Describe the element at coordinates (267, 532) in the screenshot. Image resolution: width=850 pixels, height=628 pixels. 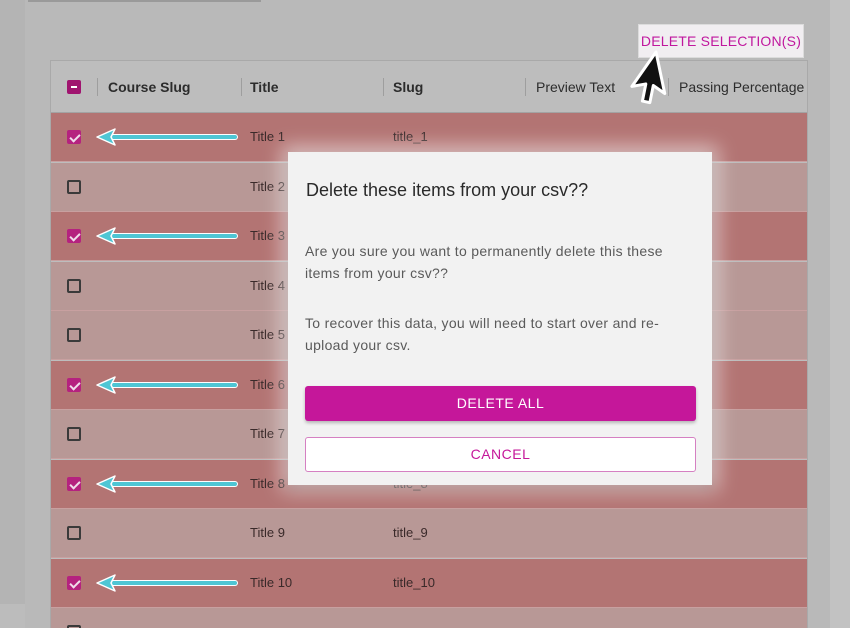
I see `cell-title: Title 9` at that location.